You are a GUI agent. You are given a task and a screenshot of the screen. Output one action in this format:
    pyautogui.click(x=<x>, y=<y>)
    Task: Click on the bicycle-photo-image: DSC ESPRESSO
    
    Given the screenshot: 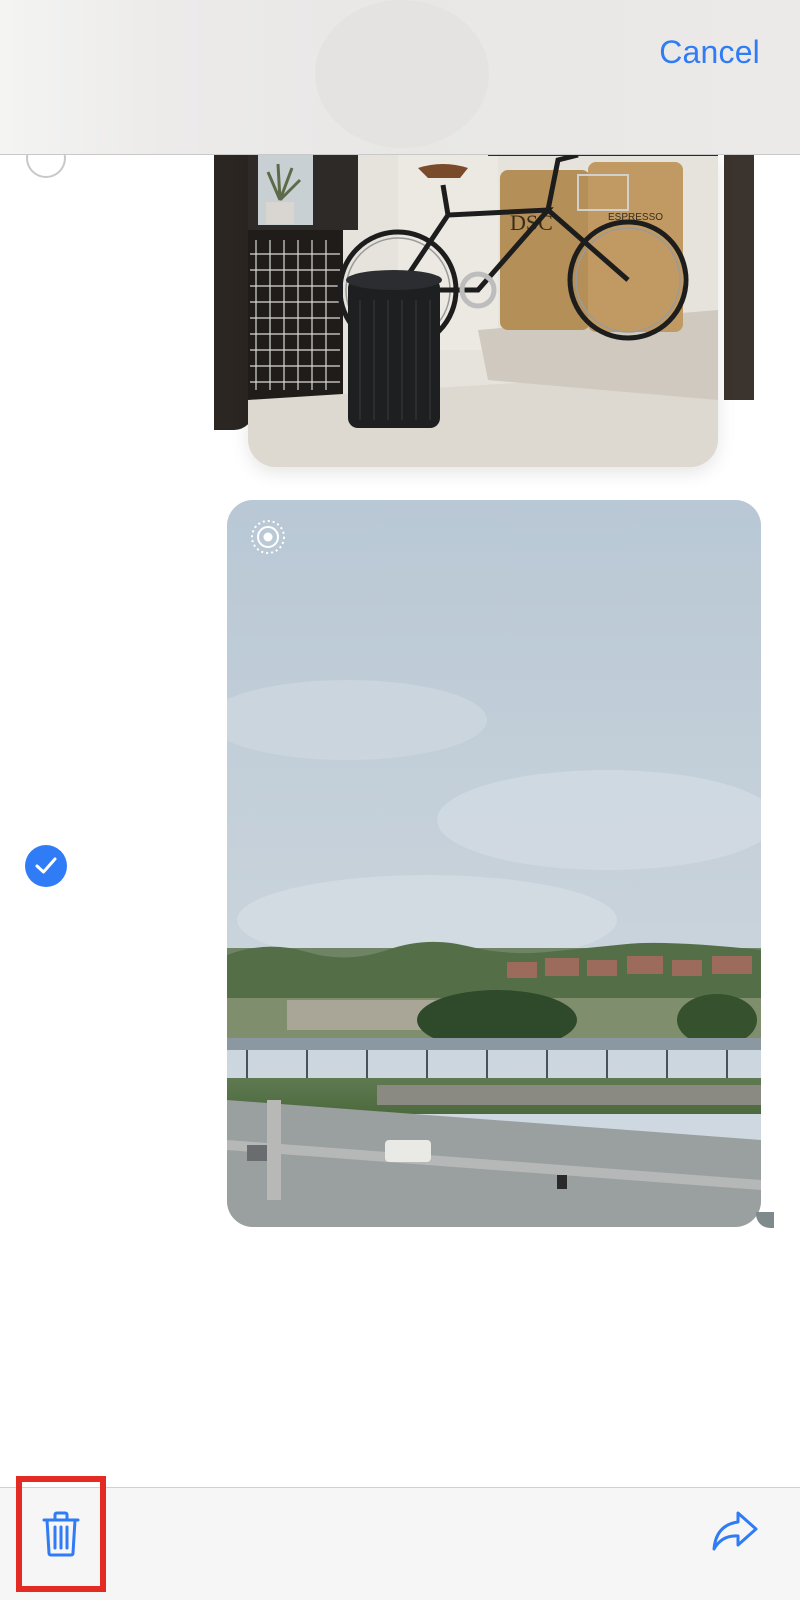 What is the action you would take?
    pyautogui.click(x=483, y=308)
    